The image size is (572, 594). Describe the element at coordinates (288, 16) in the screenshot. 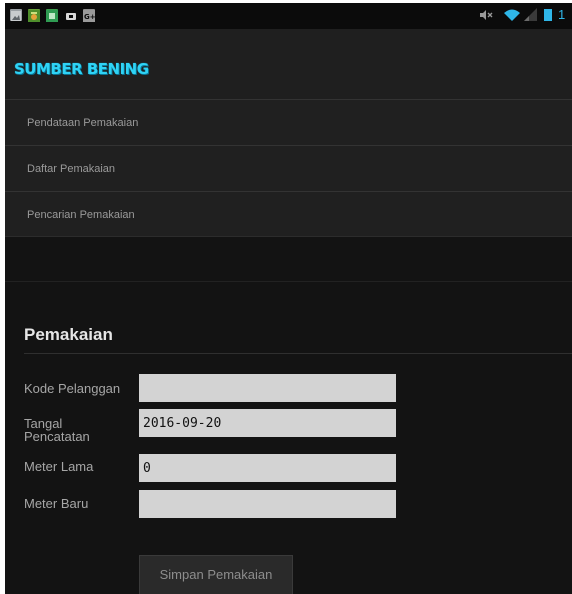

I see `status-bar: G+ 1` at that location.